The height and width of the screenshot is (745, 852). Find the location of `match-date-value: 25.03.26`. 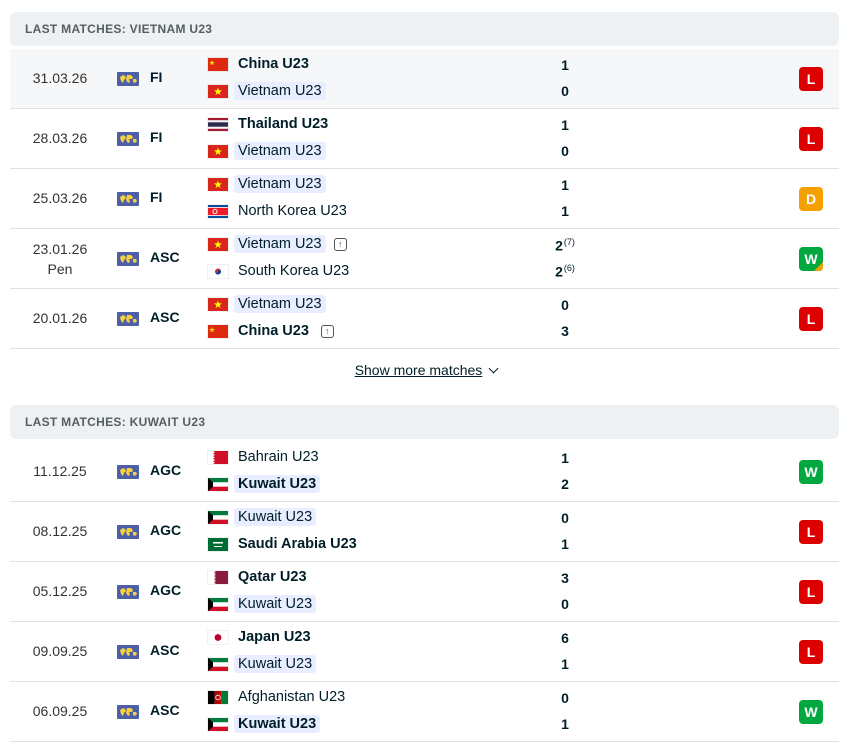

match-date-value: 25.03.26 is located at coordinates (60, 198).